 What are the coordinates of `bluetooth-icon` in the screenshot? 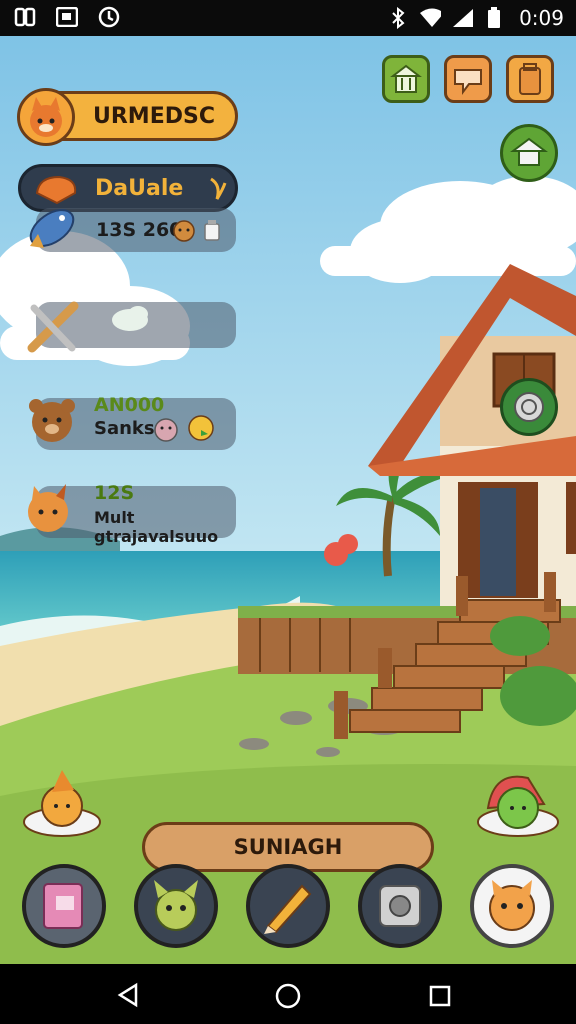 It's located at (398, 18).